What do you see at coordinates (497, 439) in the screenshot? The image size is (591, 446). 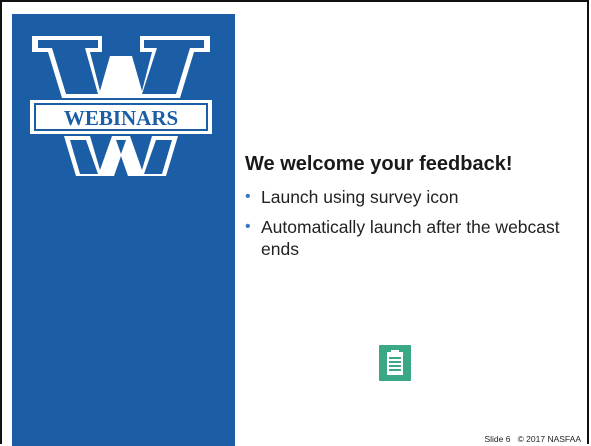 I see `slide-number: Slide 6` at bounding box center [497, 439].